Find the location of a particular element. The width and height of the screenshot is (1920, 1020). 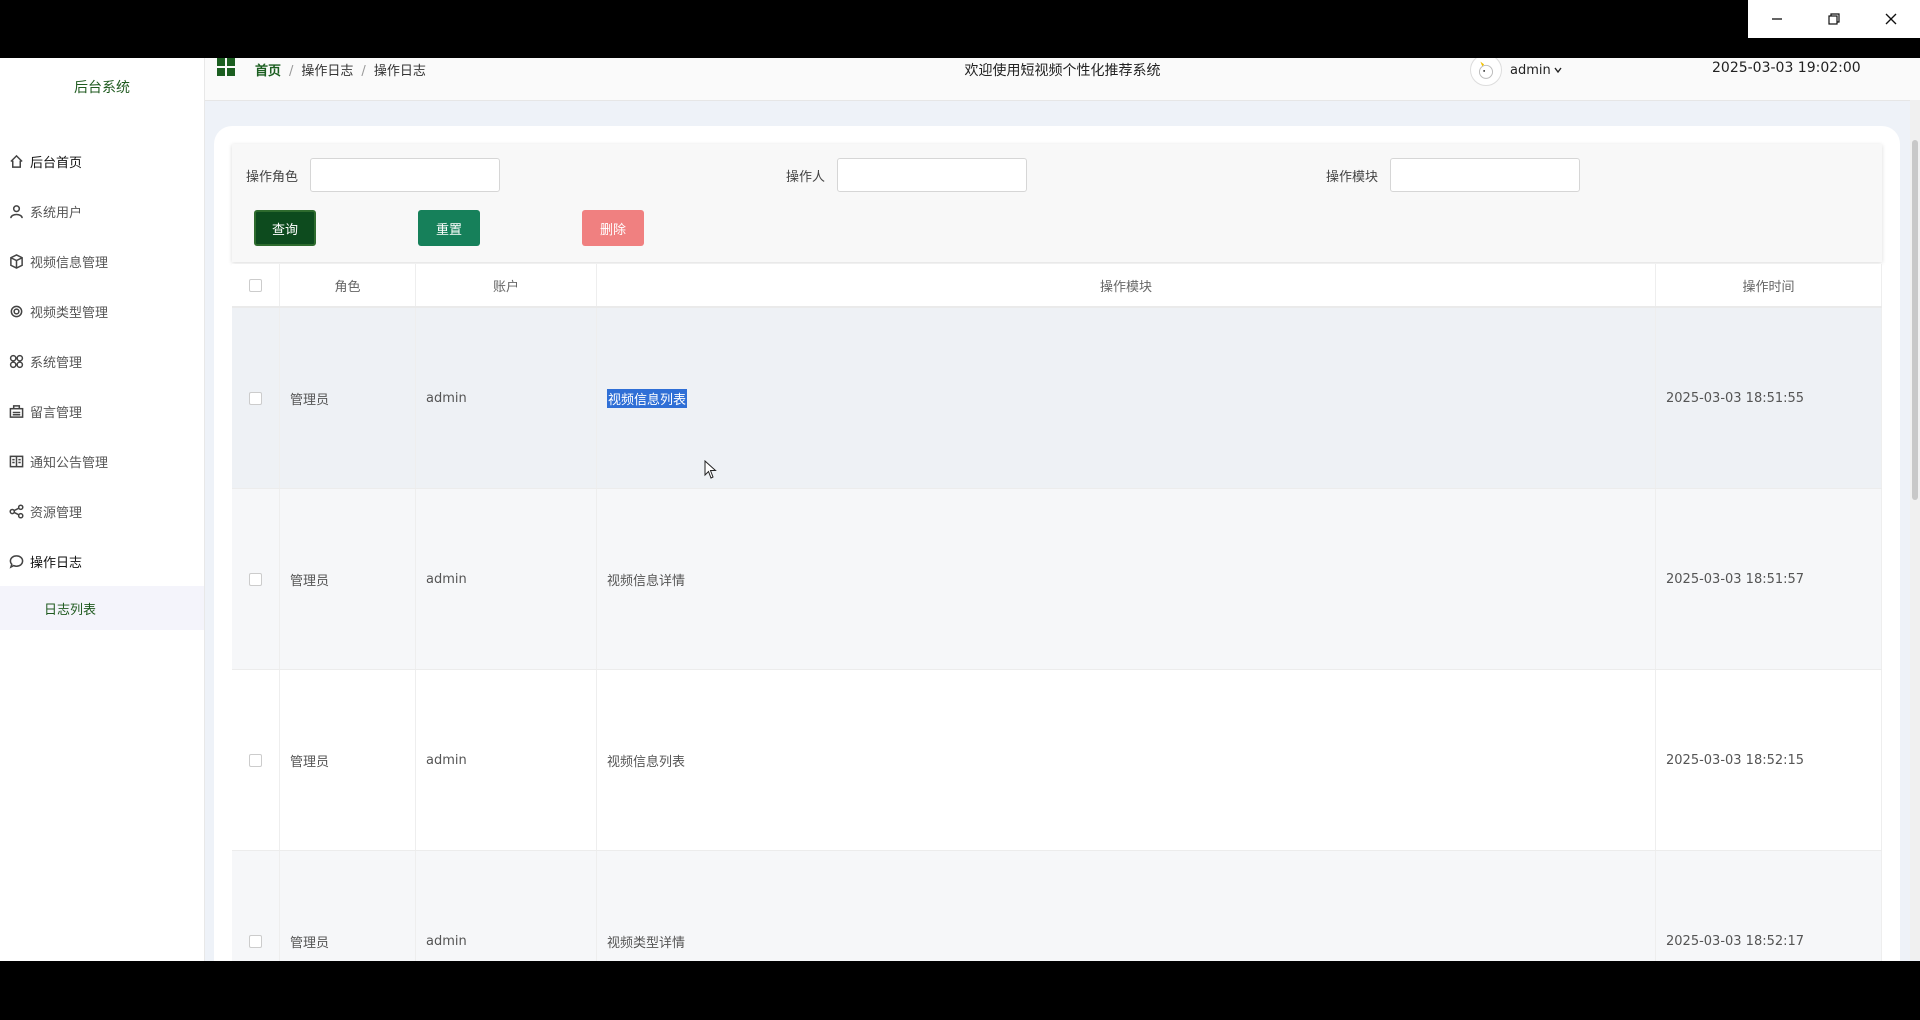

sidebar-item-notices: 通知公告管理 is located at coordinates (102, 461).